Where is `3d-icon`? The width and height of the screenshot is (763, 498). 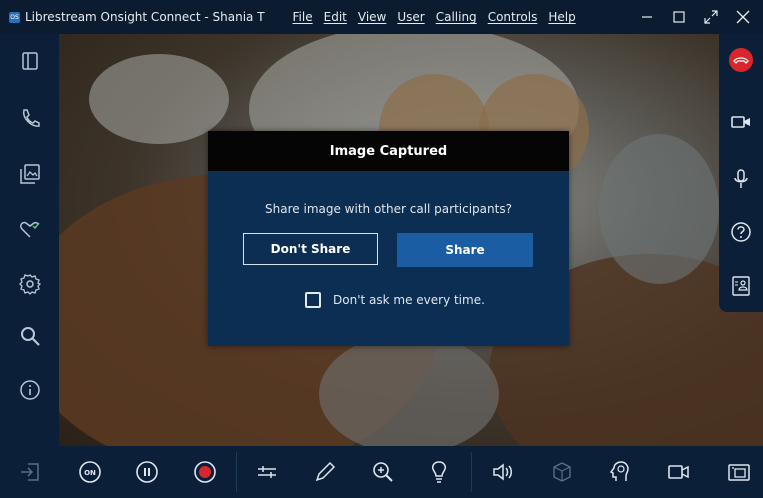 3d-icon is located at coordinates (562, 472).